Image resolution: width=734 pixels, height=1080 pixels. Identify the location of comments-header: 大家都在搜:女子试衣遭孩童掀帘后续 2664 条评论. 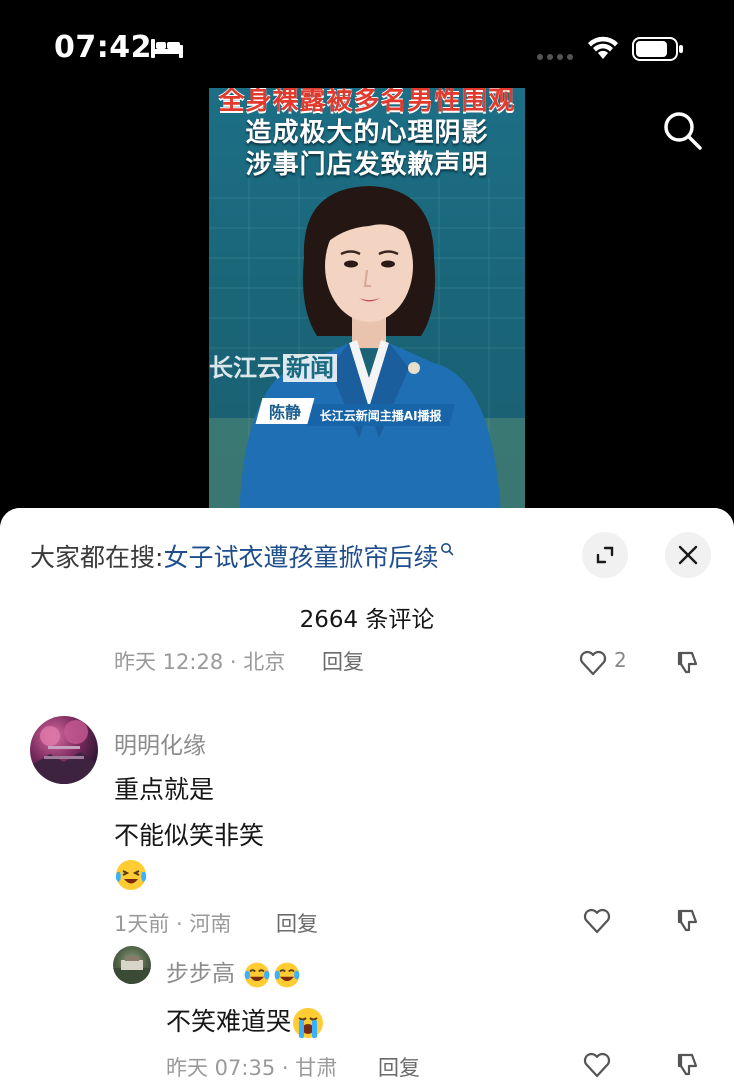
(367, 577).